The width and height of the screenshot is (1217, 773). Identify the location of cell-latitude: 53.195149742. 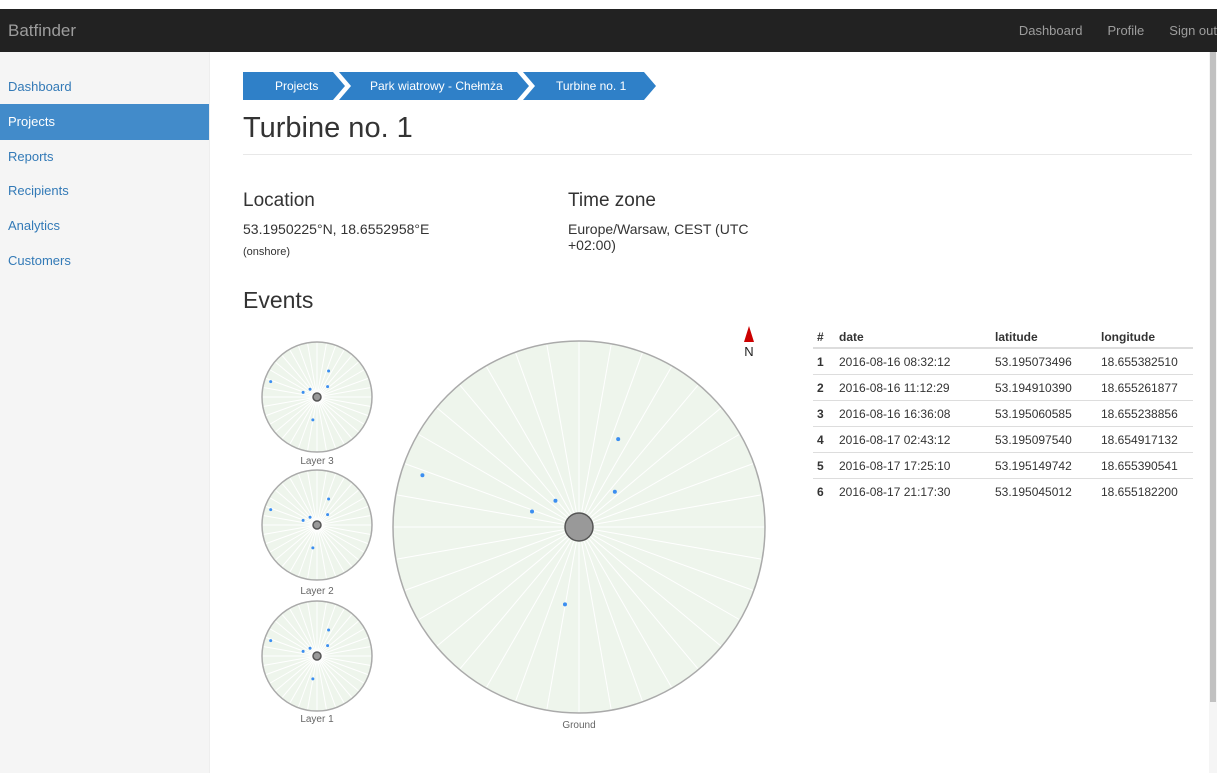
(1044, 465).